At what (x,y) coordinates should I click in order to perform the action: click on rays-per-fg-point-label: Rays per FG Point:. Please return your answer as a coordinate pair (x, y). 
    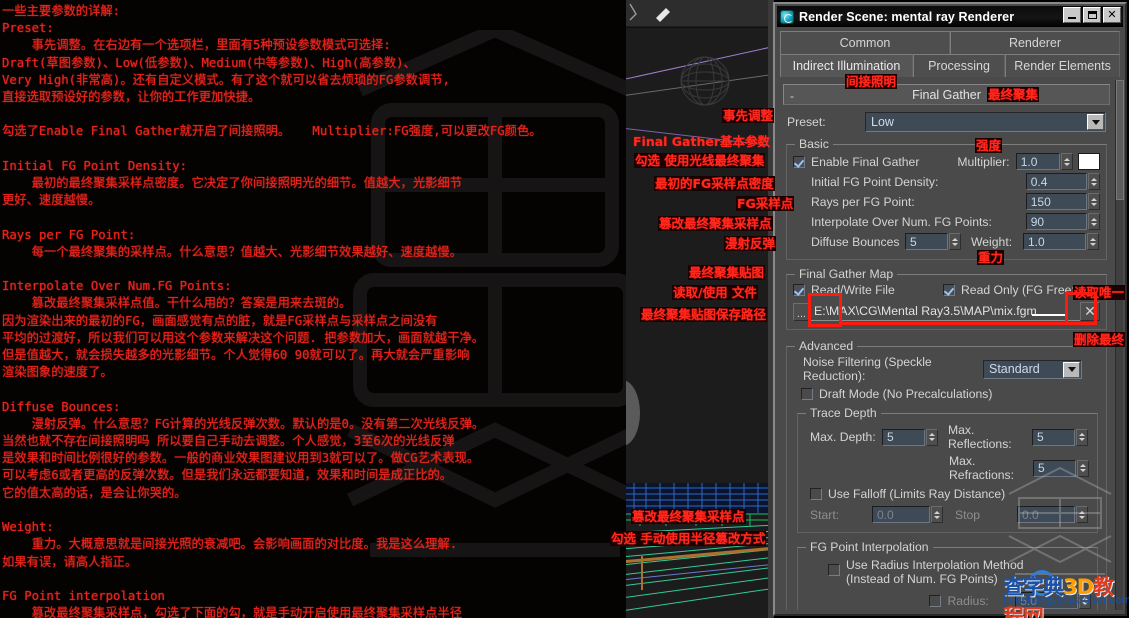
    Looking at the image, I should click on (863, 201).